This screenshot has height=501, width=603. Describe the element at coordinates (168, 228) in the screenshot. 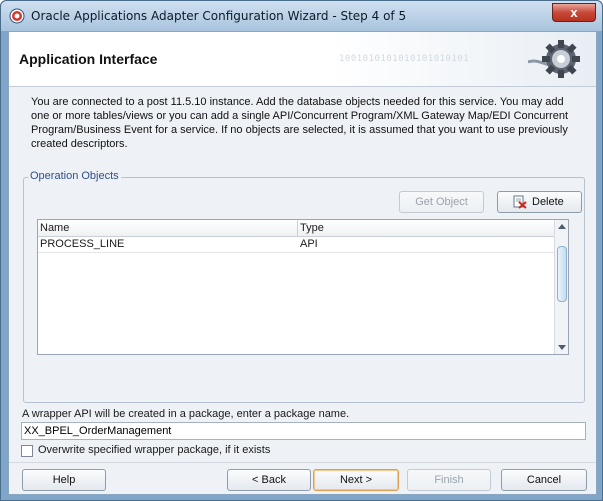

I see `column-header-name: Name` at that location.